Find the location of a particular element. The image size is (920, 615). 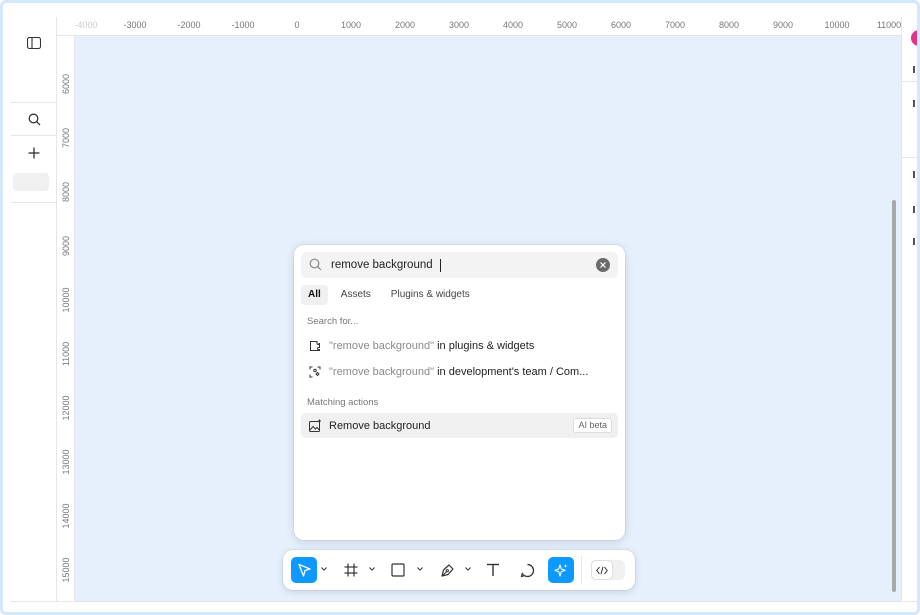

ruler-tick: 5000 is located at coordinates (567, 25).